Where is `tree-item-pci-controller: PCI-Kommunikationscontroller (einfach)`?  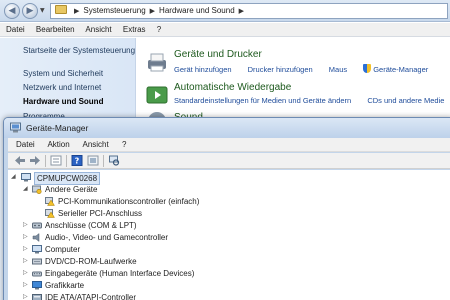
tree-item-pci-controller: PCI-Kommunikationscontroller (einfach) is located at coordinates (165, 201).